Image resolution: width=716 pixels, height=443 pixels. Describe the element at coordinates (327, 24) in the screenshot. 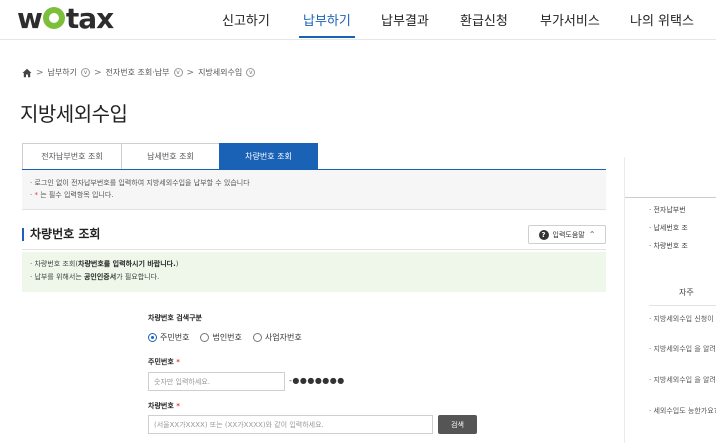

I see `menu-item-payment: 납부하기` at that location.